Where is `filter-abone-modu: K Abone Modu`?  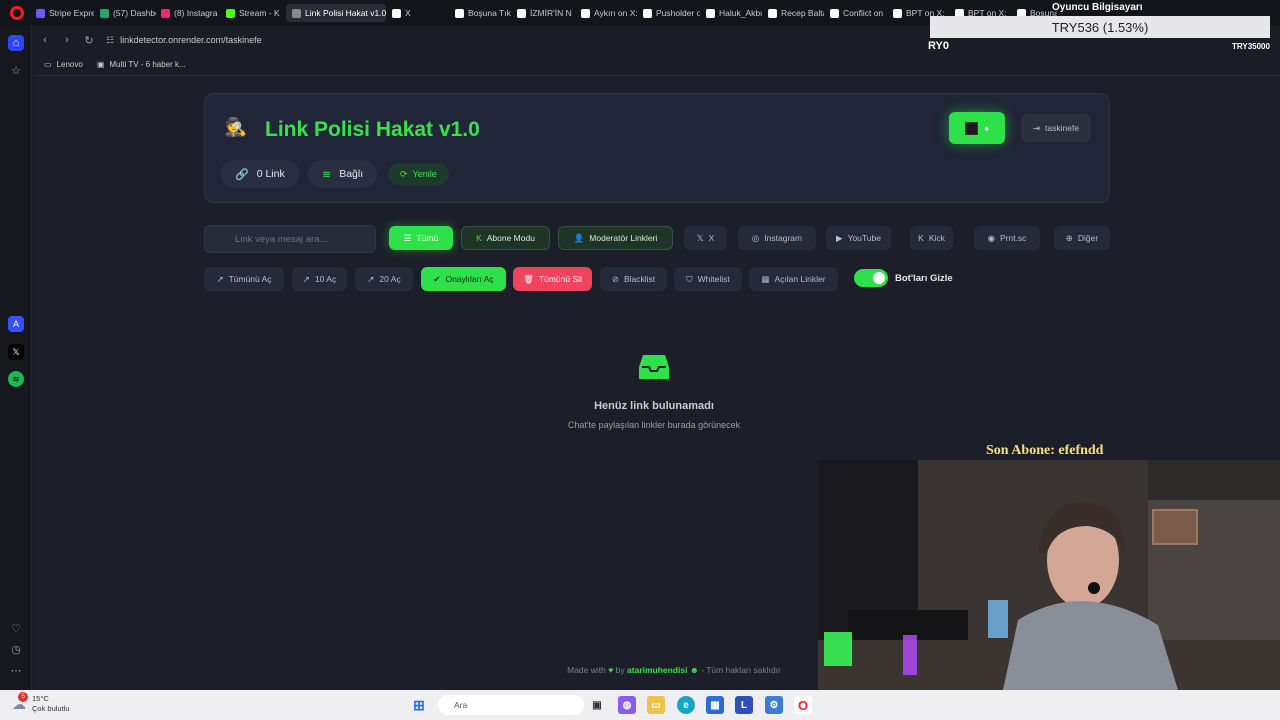 filter-abone-modu: K Abone Modu is located at coordinates (505, 238).